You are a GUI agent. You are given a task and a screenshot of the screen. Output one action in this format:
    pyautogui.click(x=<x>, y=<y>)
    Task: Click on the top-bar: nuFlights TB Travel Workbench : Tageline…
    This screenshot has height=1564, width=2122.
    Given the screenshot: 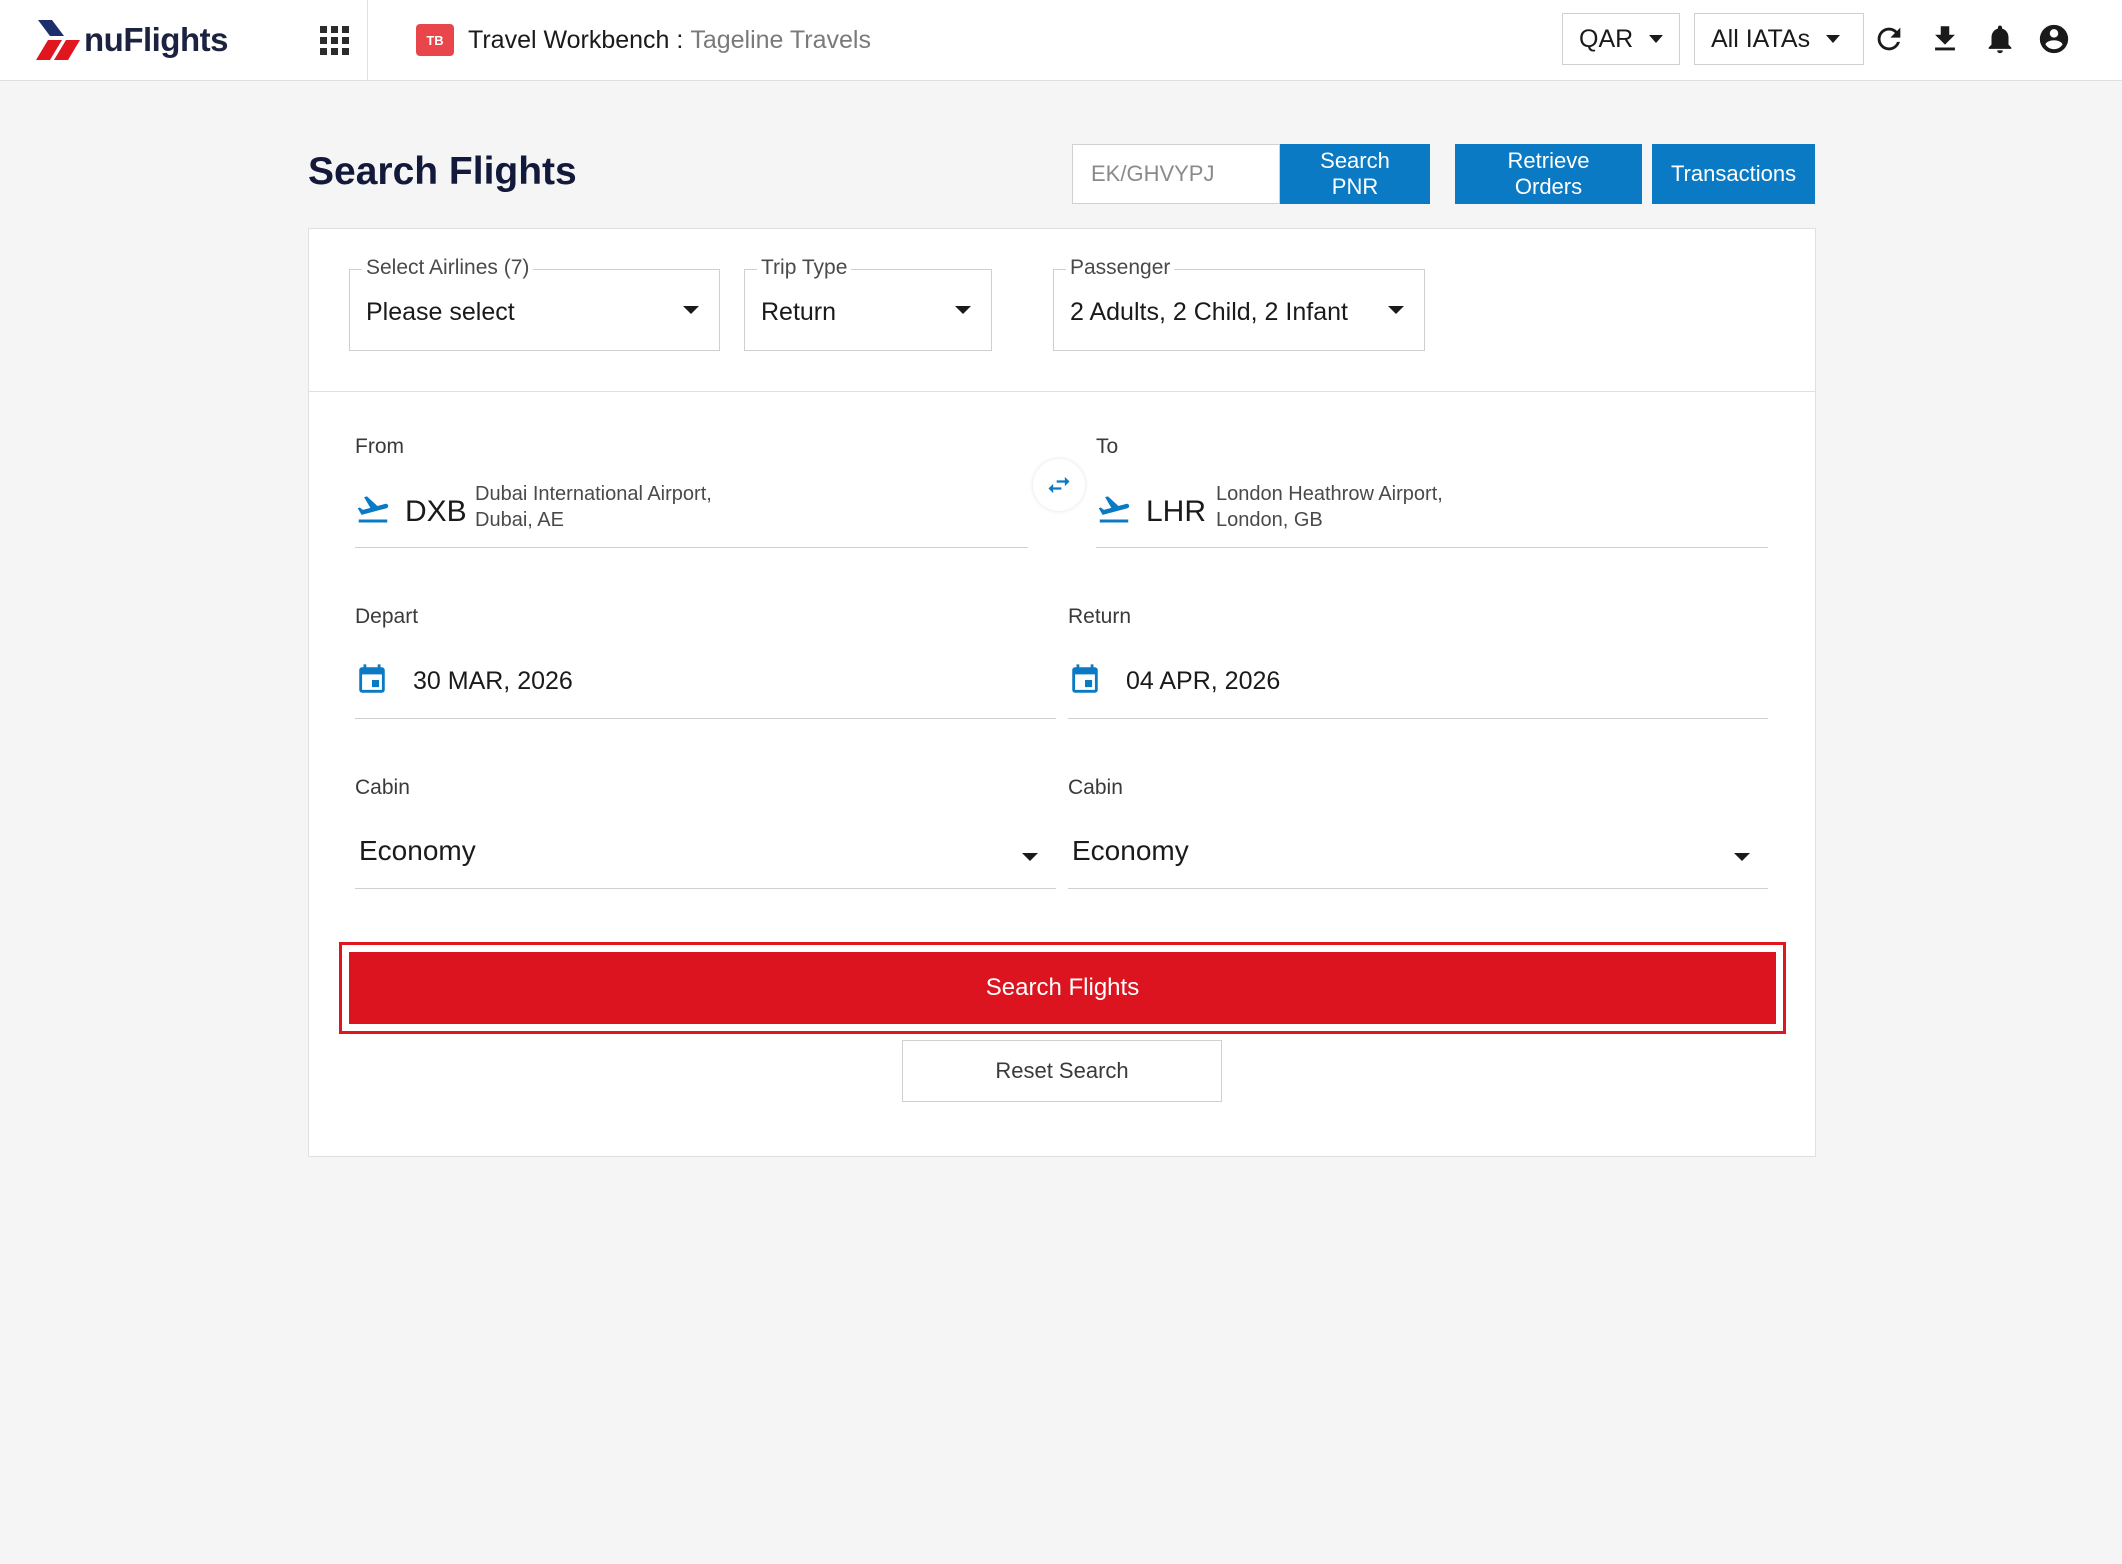 What is the action you would take?
    pyautogui.click(x=1061, y=40)
    